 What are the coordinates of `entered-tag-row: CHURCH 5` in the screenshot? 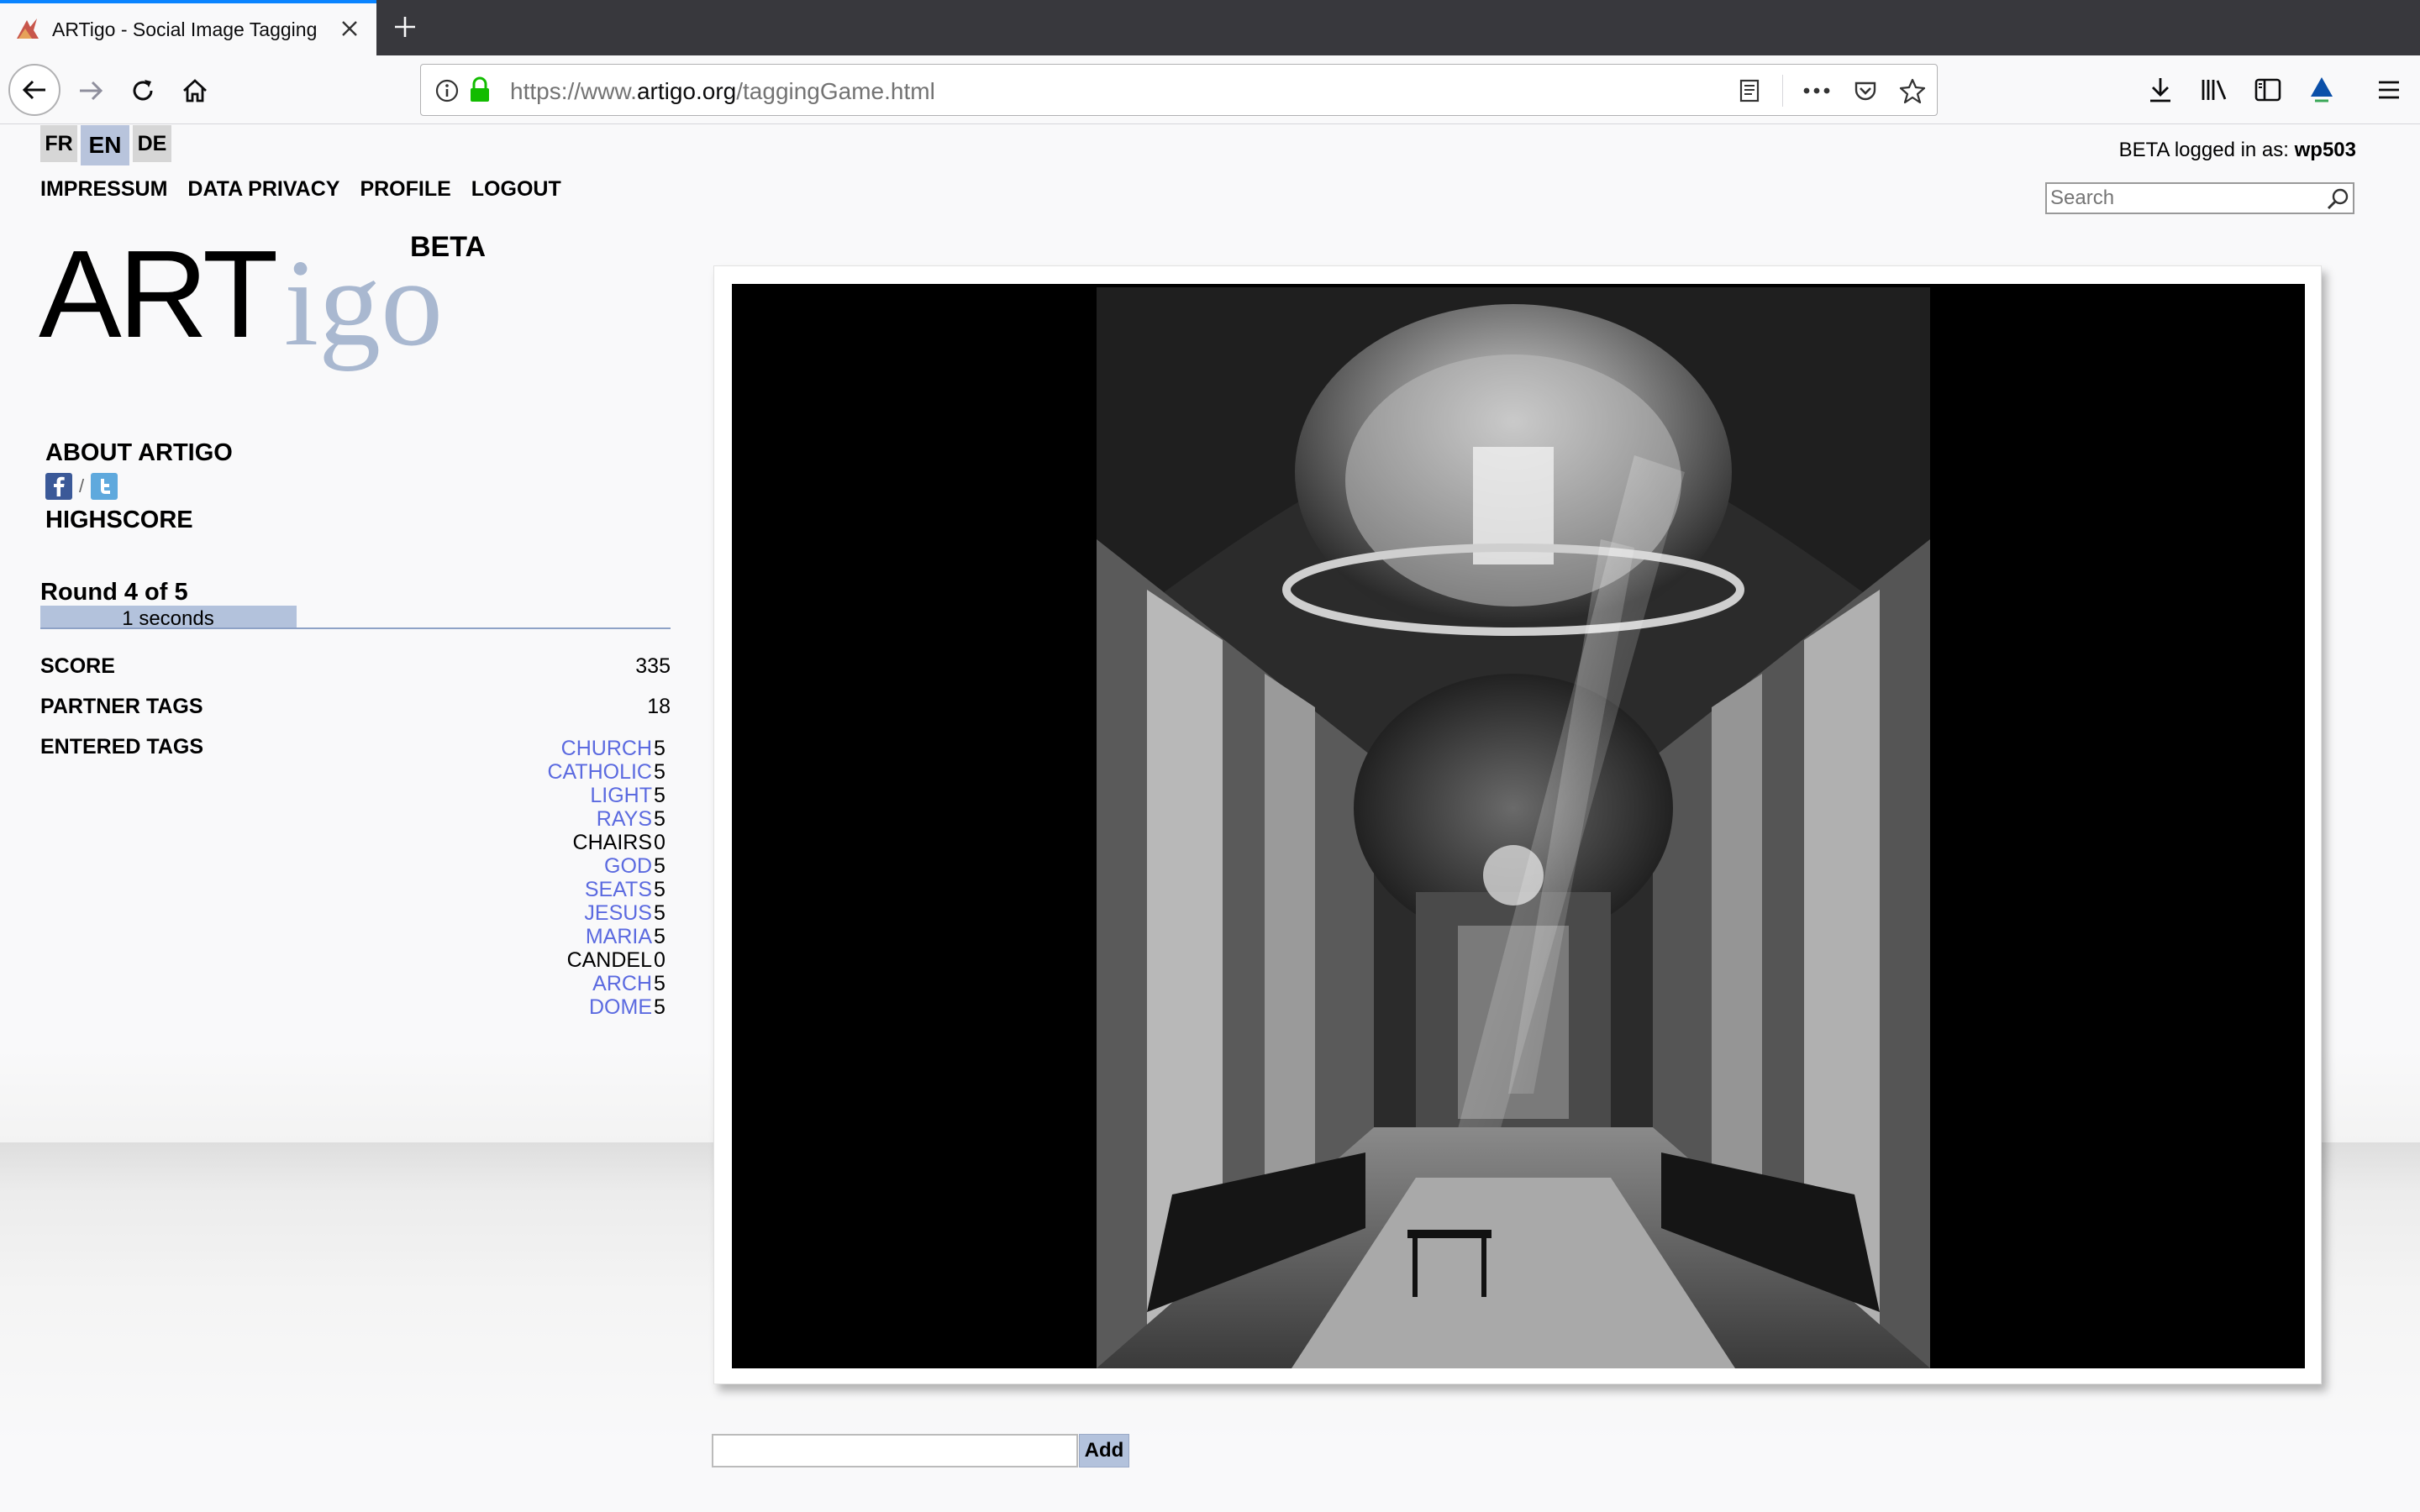 It's located at (570, 748).